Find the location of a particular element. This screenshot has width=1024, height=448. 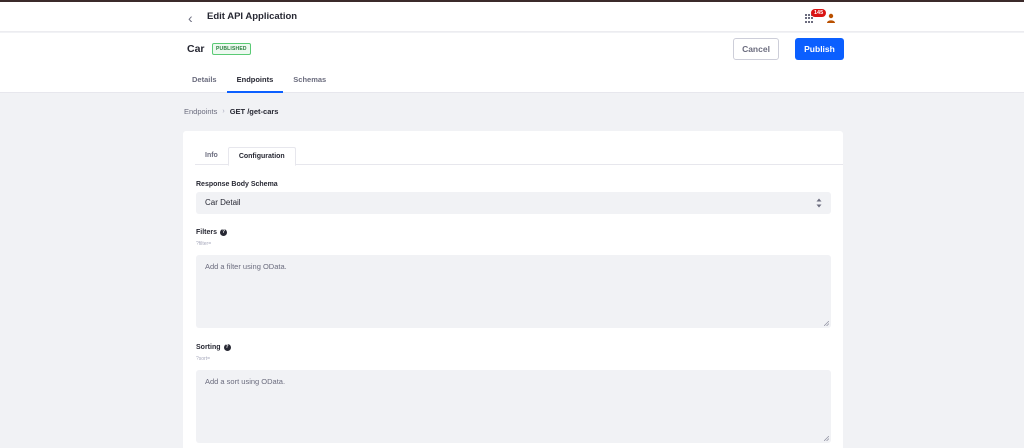

back-chevron-icon: ‹ is located at coordinates (194, 18).